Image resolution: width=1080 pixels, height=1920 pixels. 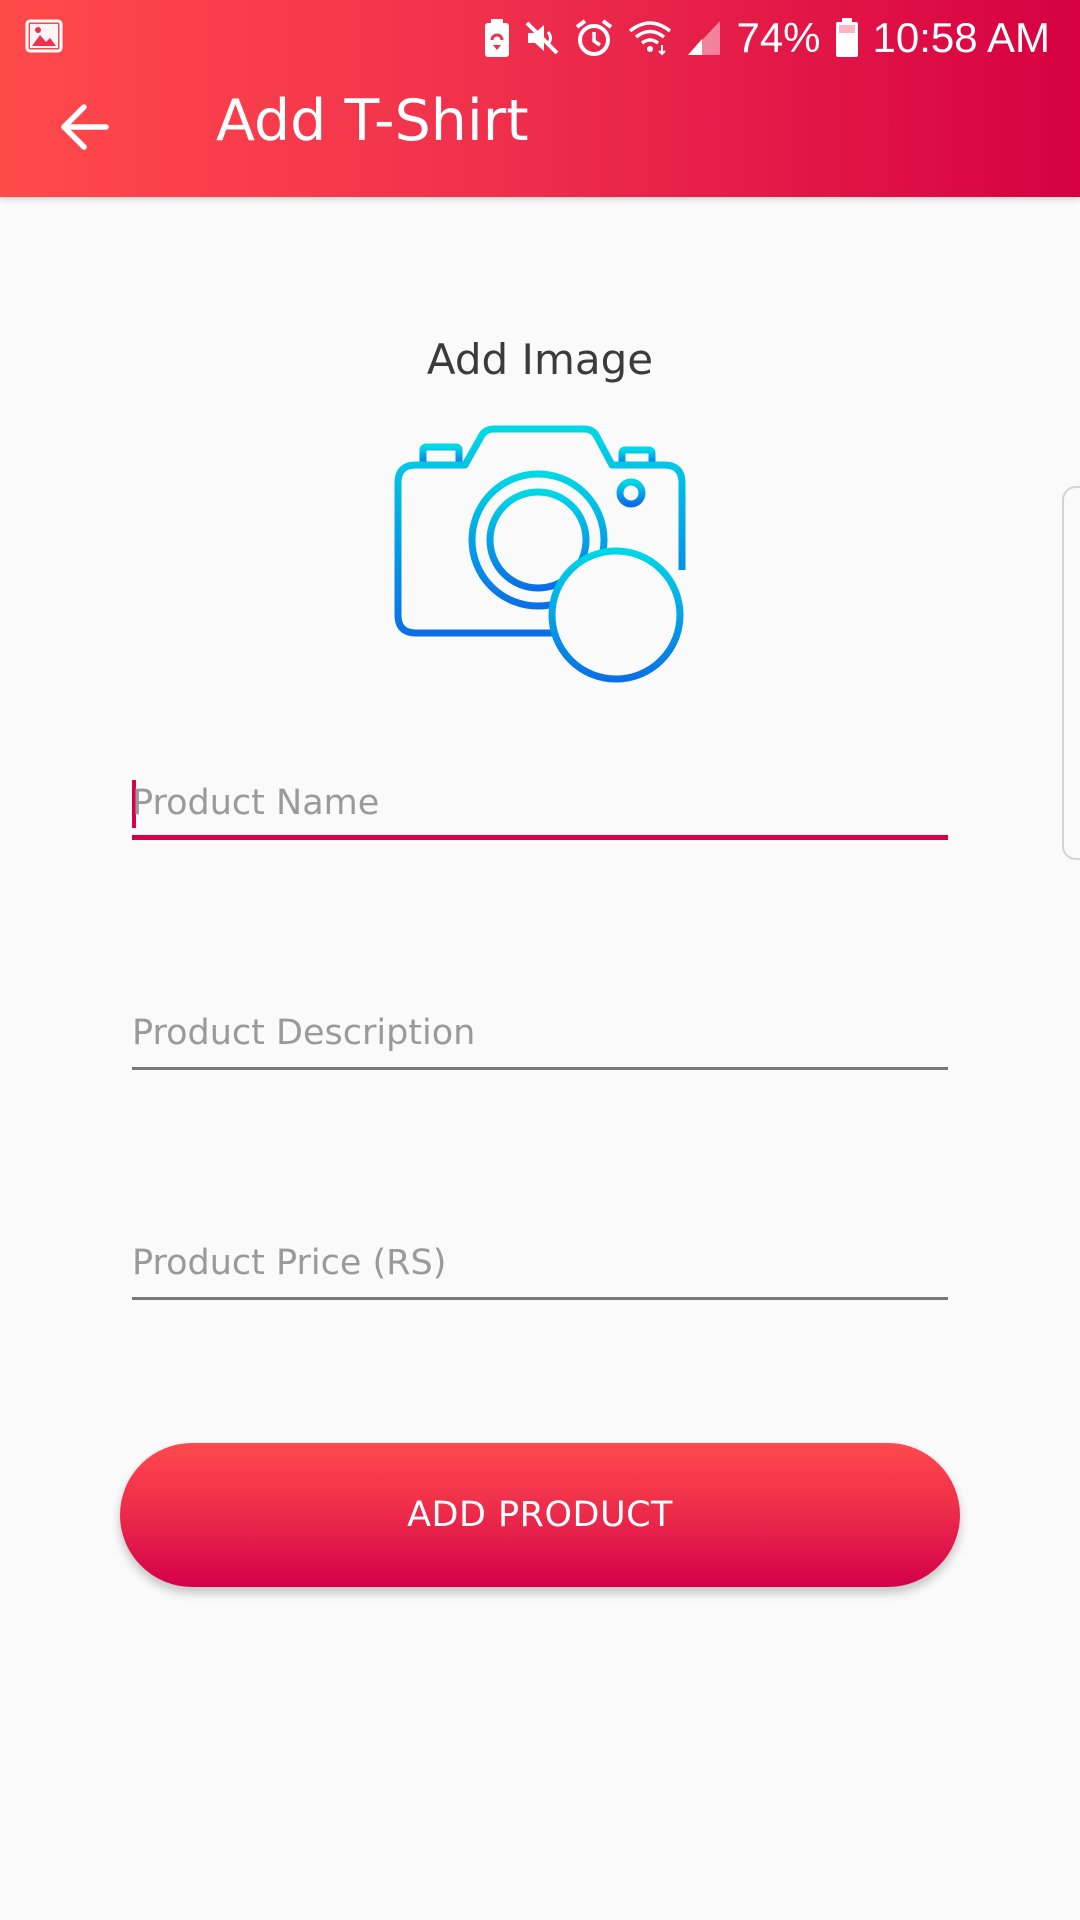 I want to click on battery-saver-icon, so click(x=497, y=38).